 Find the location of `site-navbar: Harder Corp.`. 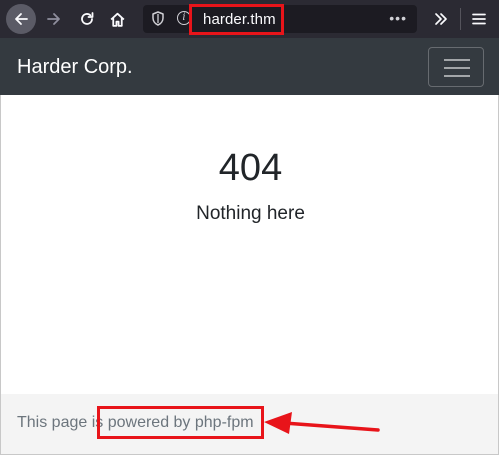

site-navbar: Harder Corp. is located at coordinates (249, 66).